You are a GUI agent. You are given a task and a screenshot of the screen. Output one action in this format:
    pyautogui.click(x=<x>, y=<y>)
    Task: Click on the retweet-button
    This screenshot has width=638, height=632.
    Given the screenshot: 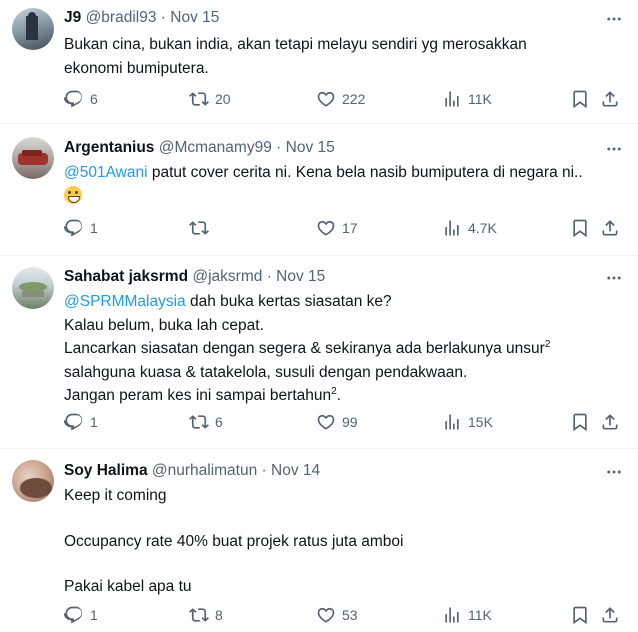 What is the action you would take?
    pyautogui.click(x=202, y=228)
    